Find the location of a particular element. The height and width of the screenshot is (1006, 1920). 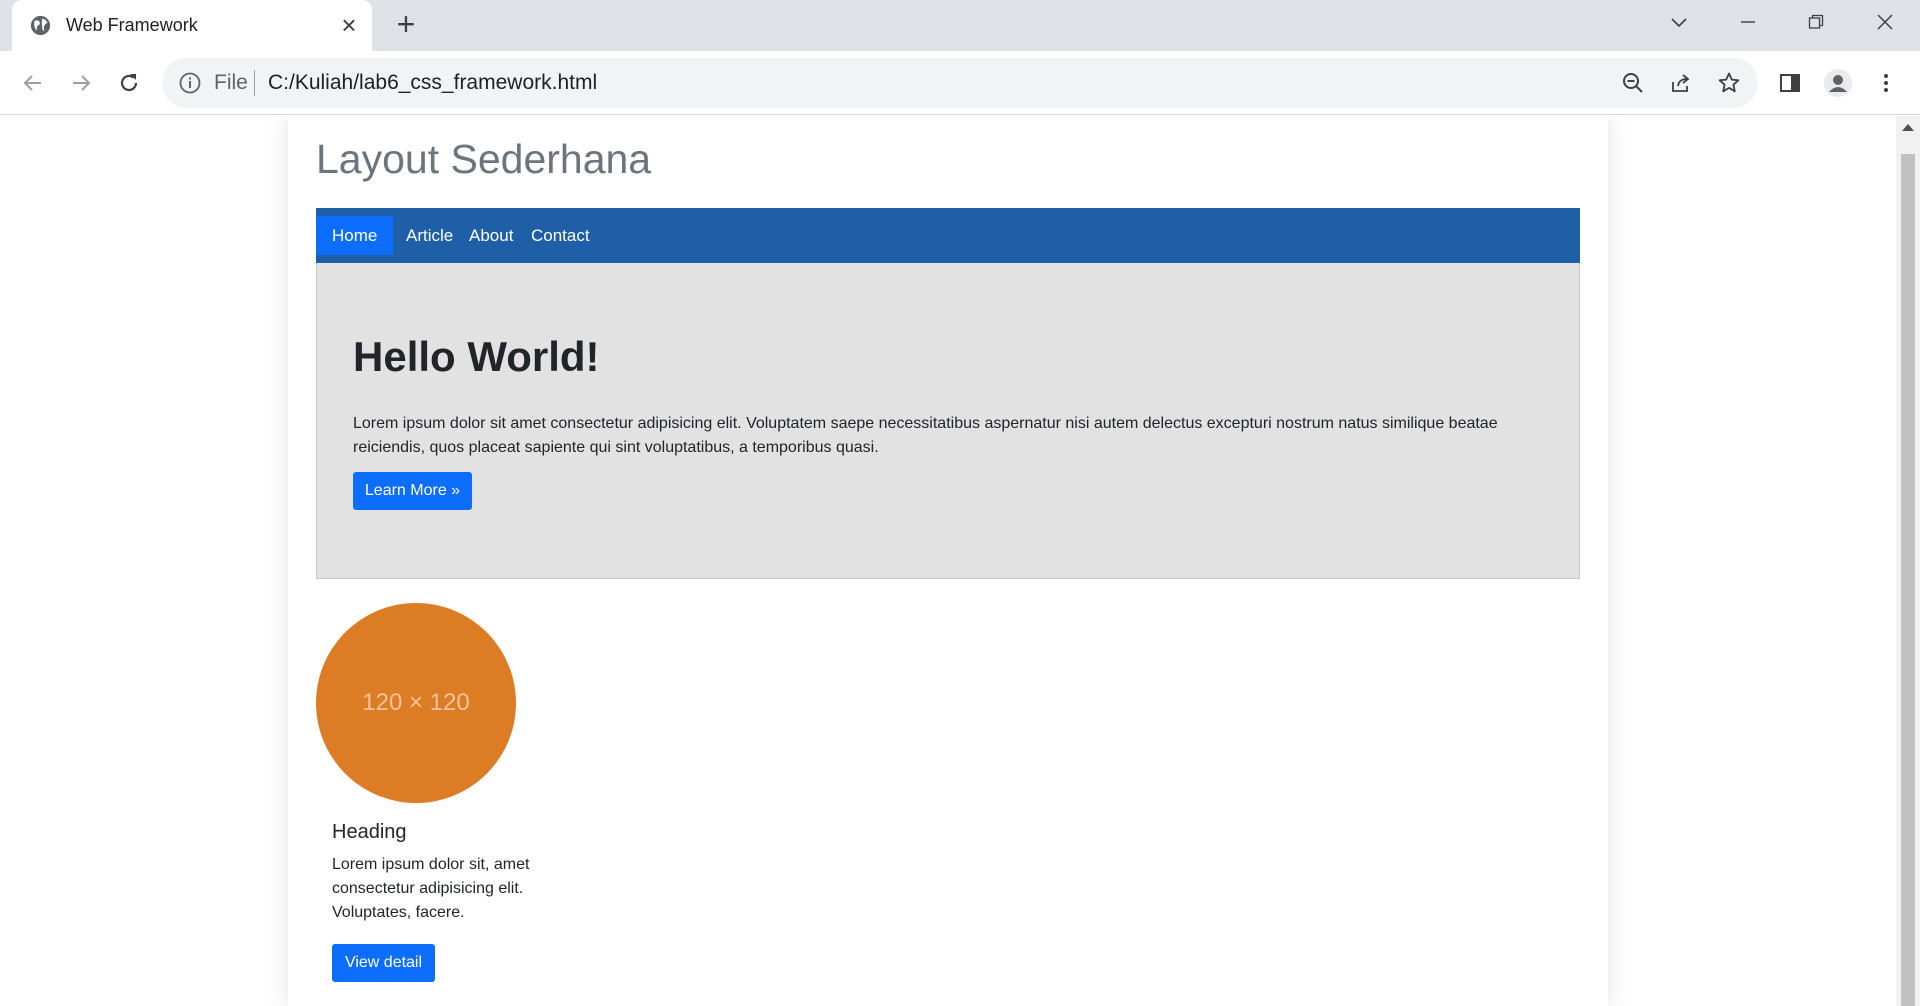

close-window-button is located at coordinates (1885, 22).